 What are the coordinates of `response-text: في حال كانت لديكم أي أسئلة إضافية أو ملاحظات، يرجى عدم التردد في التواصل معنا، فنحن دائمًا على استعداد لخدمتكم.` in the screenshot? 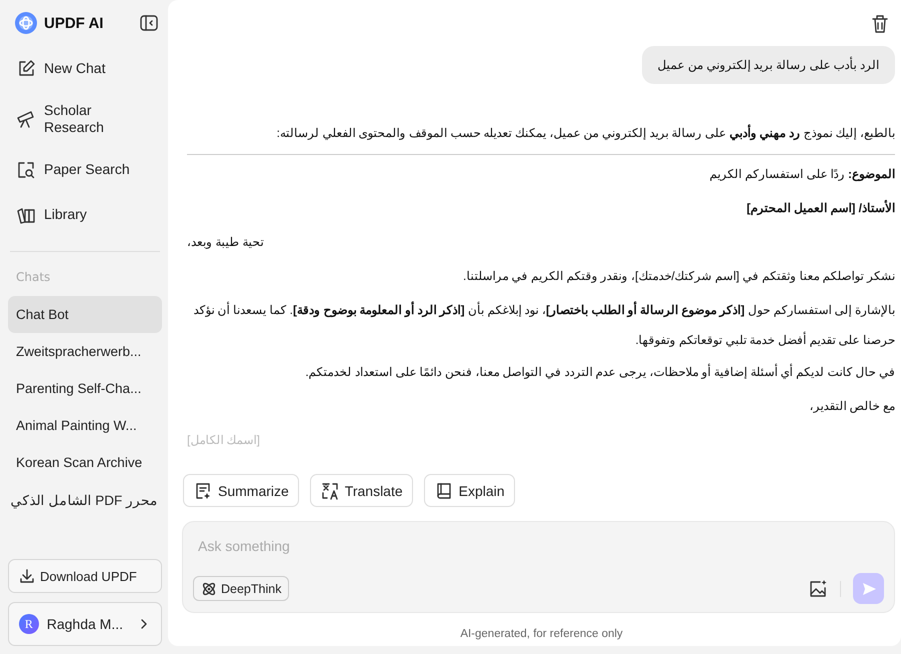 It's located at (599, 372).